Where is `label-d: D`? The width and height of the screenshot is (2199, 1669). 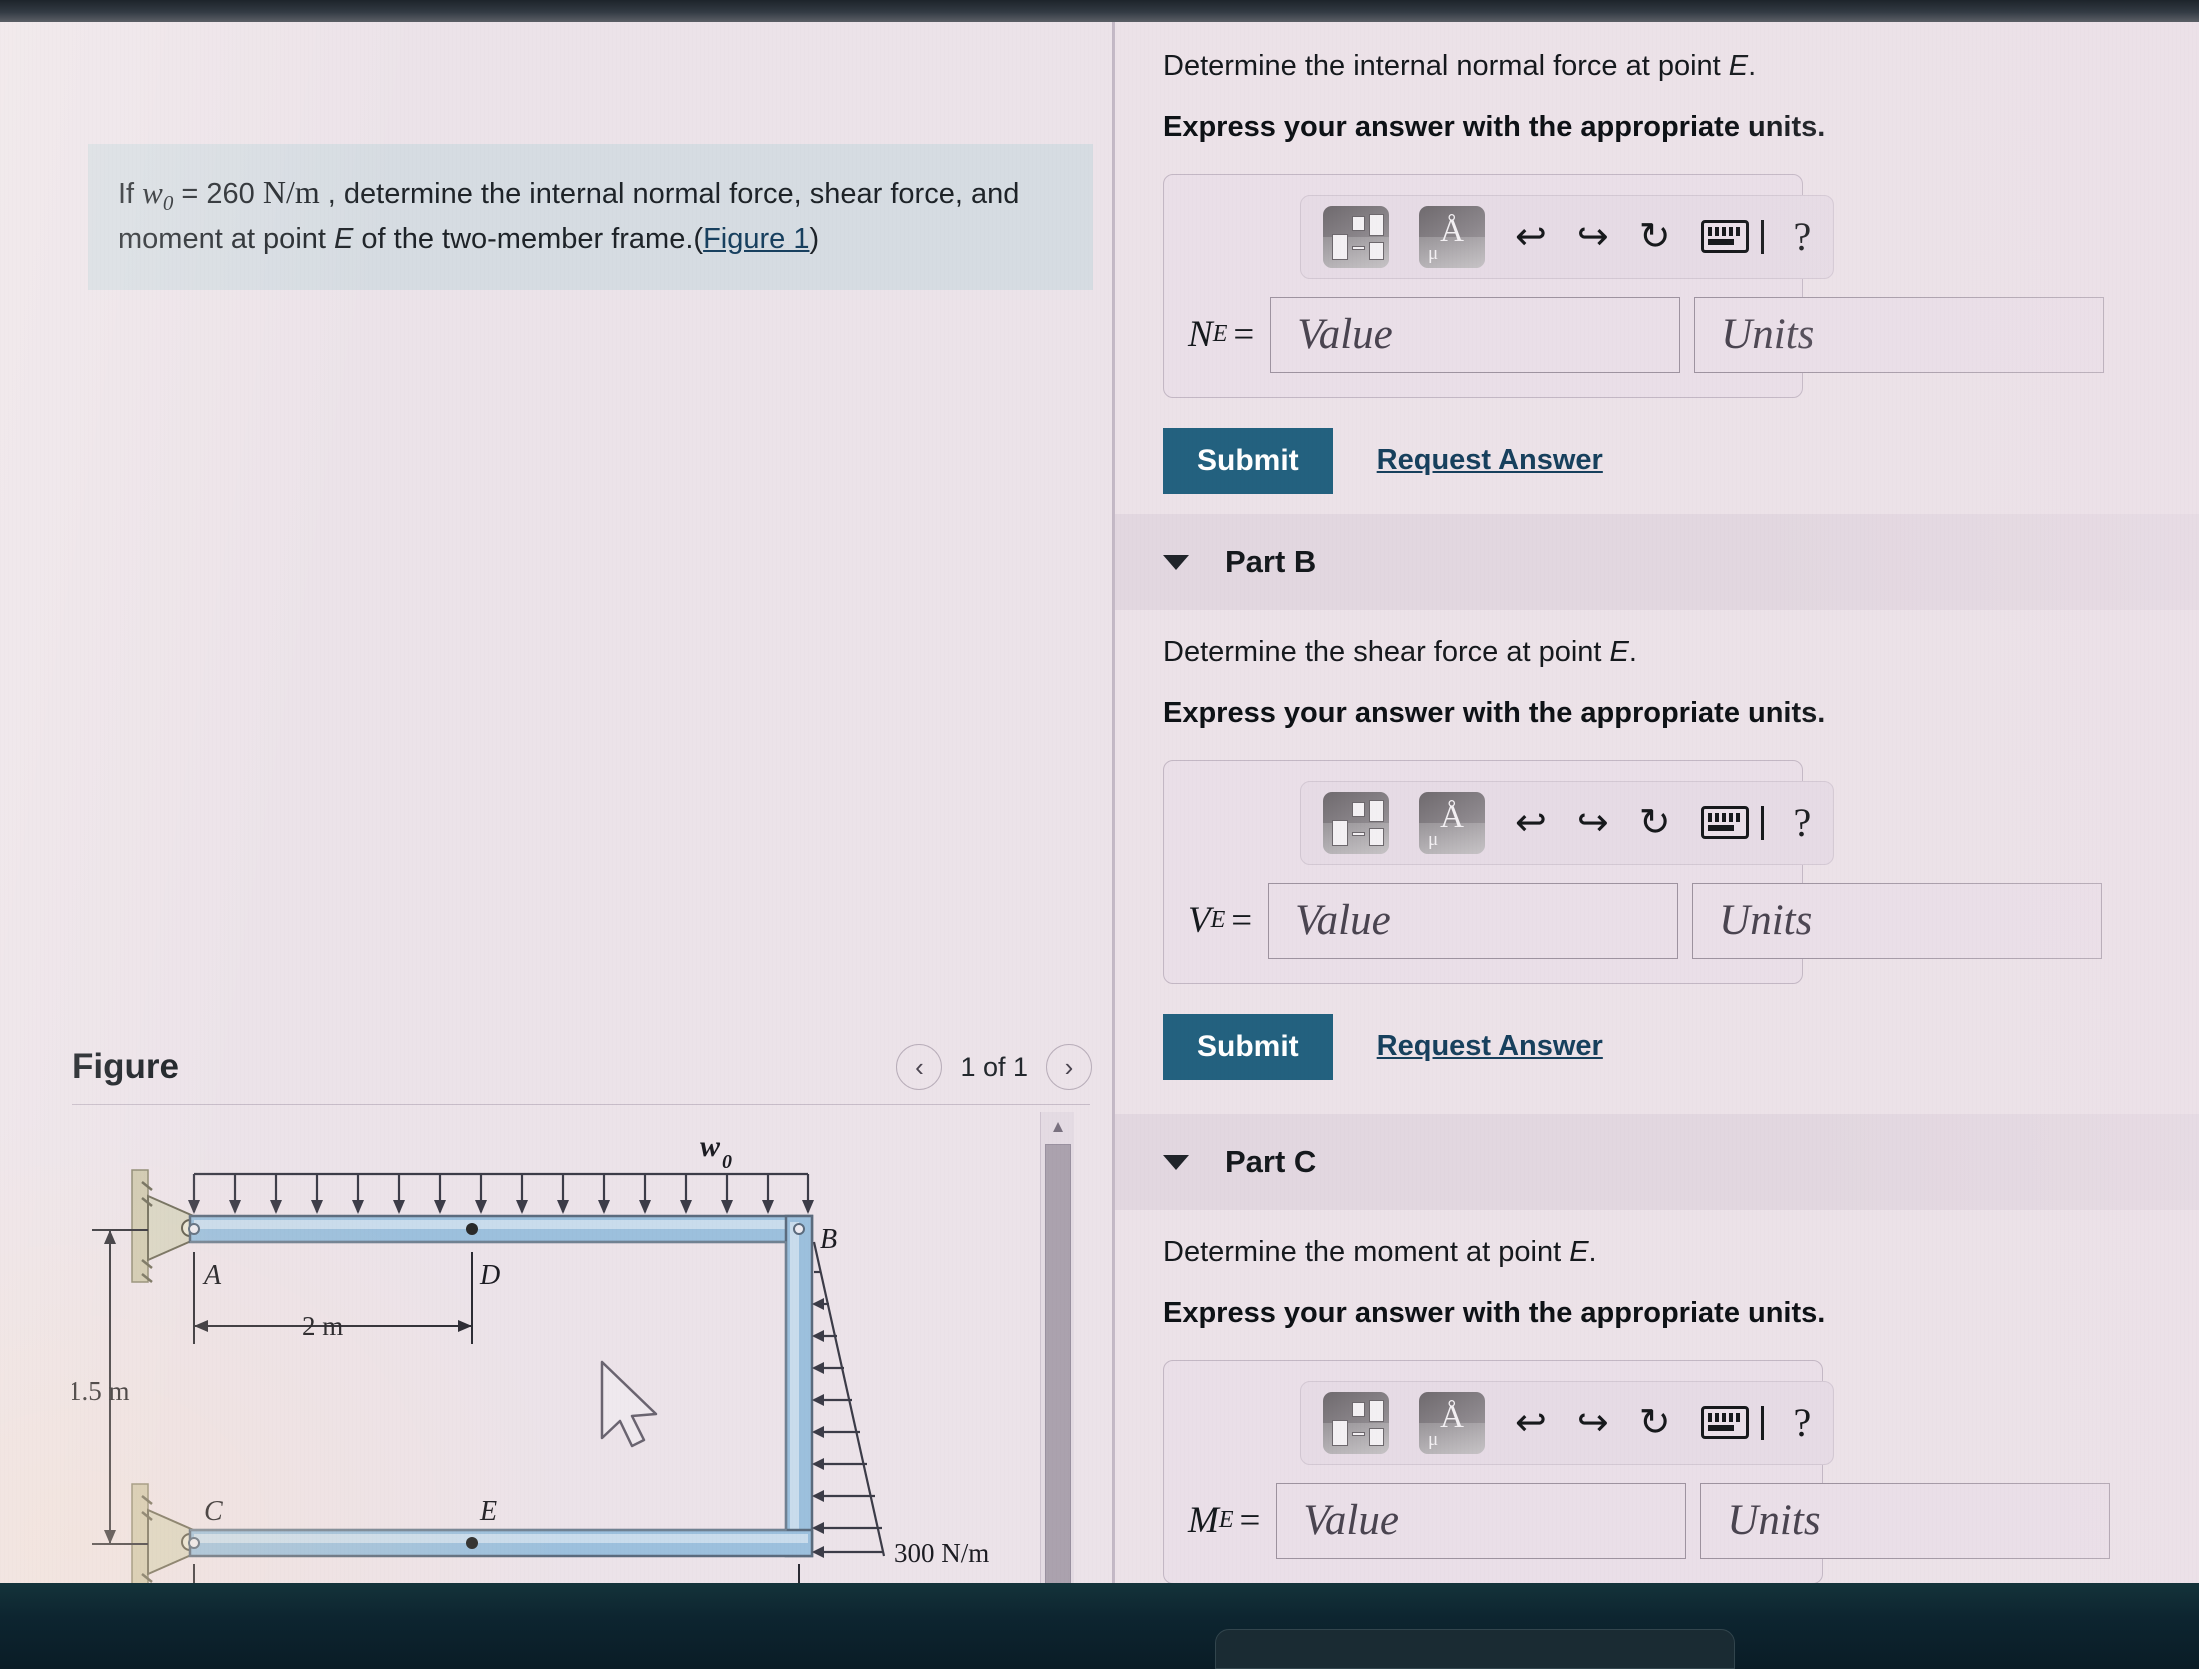 label-d: D is located at coordinates (489, 1275).